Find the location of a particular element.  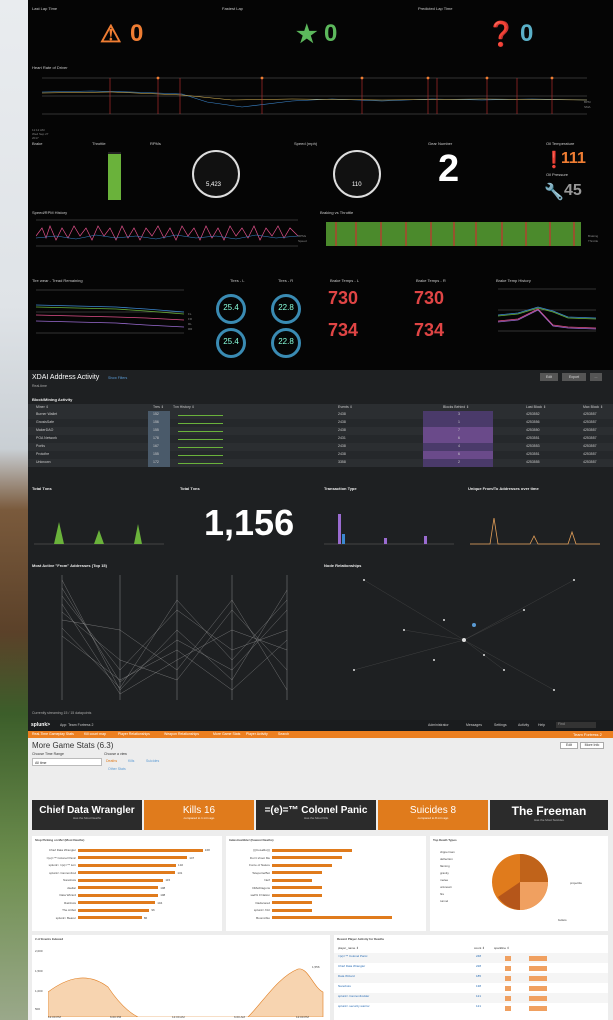

legend-throttle: Throttle is located at coordinates (593, 241).